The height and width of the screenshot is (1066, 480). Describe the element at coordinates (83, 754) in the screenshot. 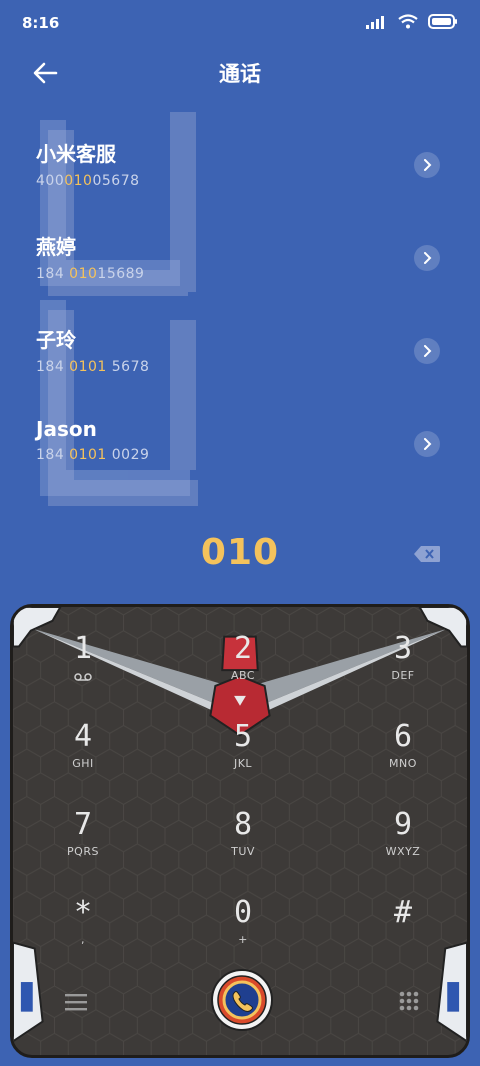

I see `key-4: 4 GHI` at that location.